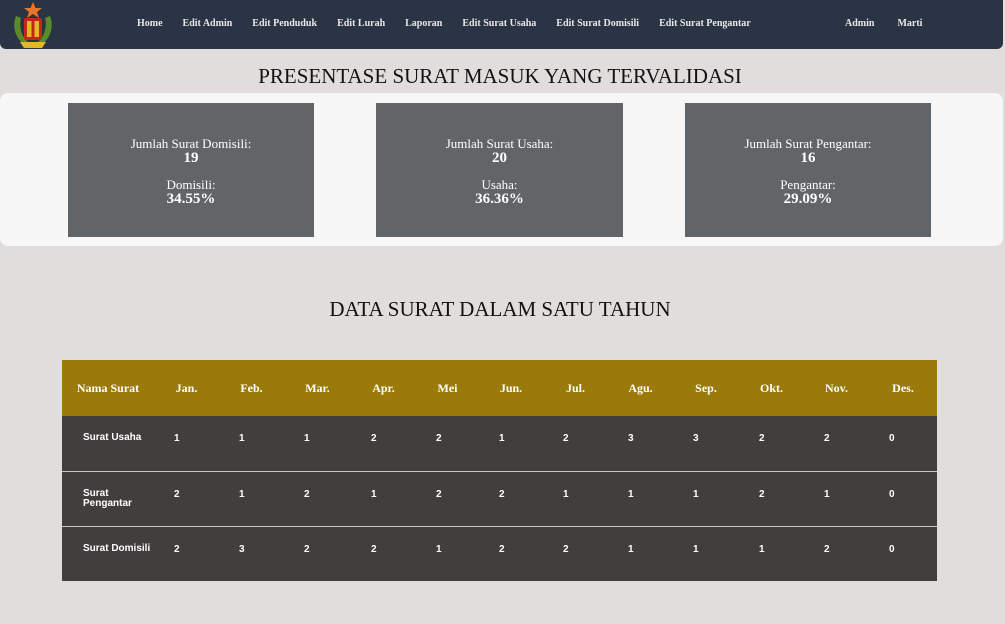  I want to click on user-nav: Admin Marti, so click(895, 23).